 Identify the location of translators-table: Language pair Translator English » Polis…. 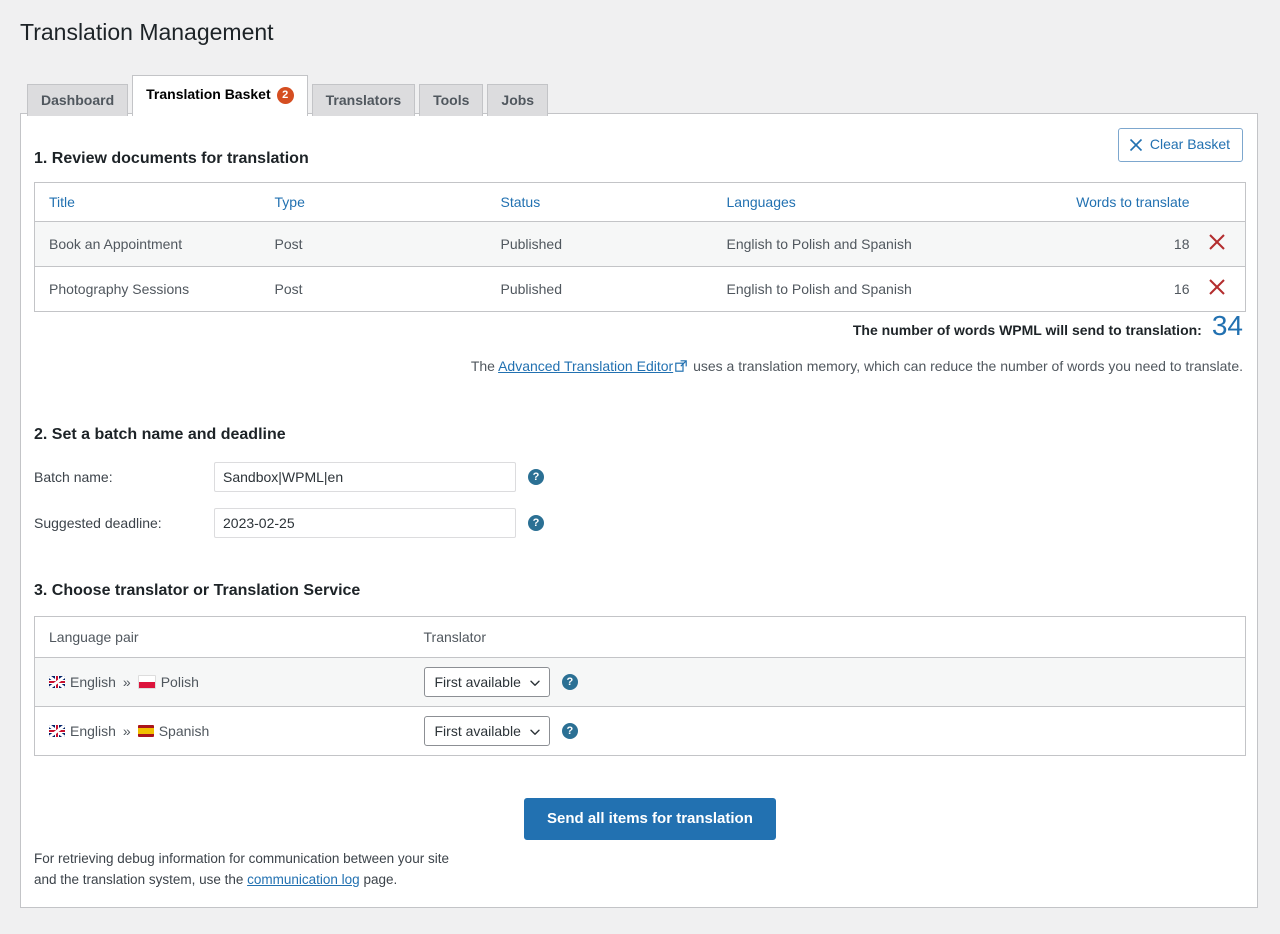
(640, 686).